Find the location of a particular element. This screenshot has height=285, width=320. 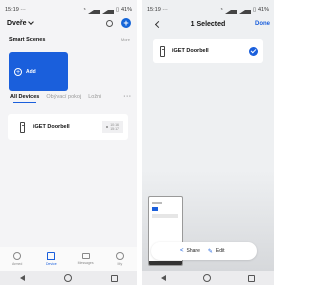

tab-label: Armed is located at coordinates (17, 264).